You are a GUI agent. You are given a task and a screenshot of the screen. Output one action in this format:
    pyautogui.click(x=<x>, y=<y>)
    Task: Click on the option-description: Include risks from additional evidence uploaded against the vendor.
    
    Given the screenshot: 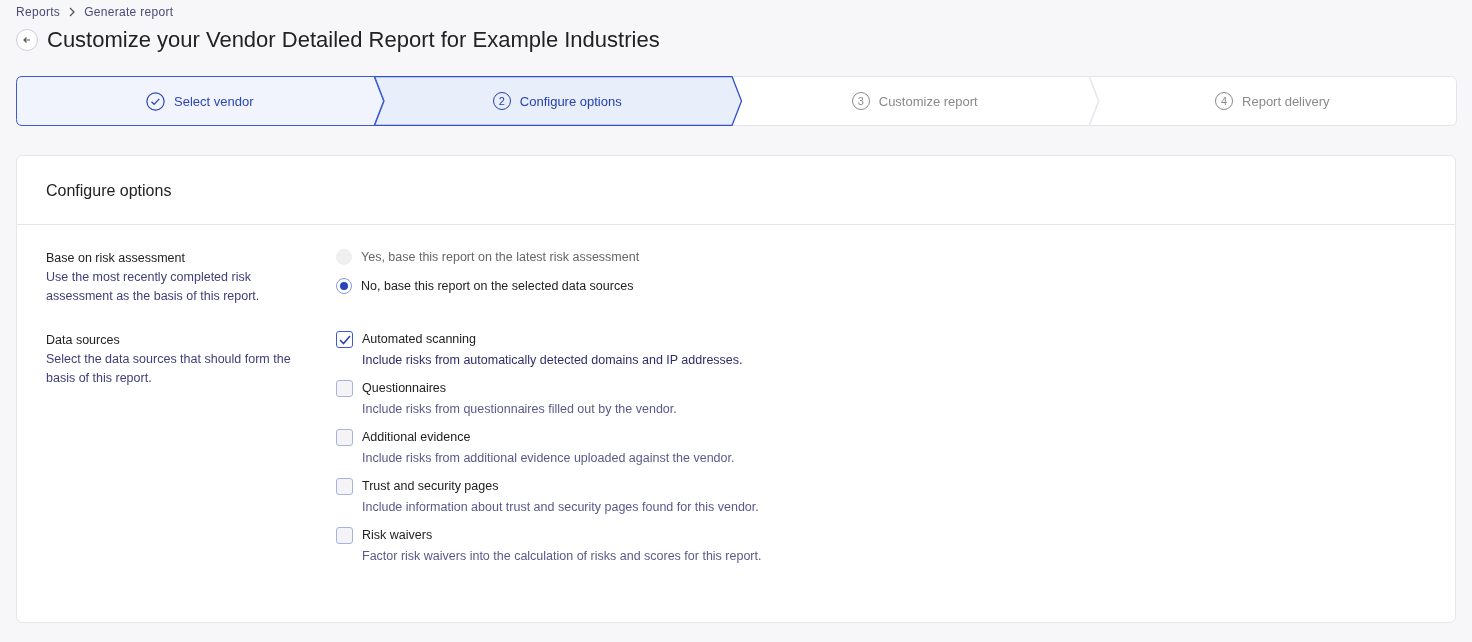 What is the action you would take?
    pyautogui.click(x=548, y=458)
    